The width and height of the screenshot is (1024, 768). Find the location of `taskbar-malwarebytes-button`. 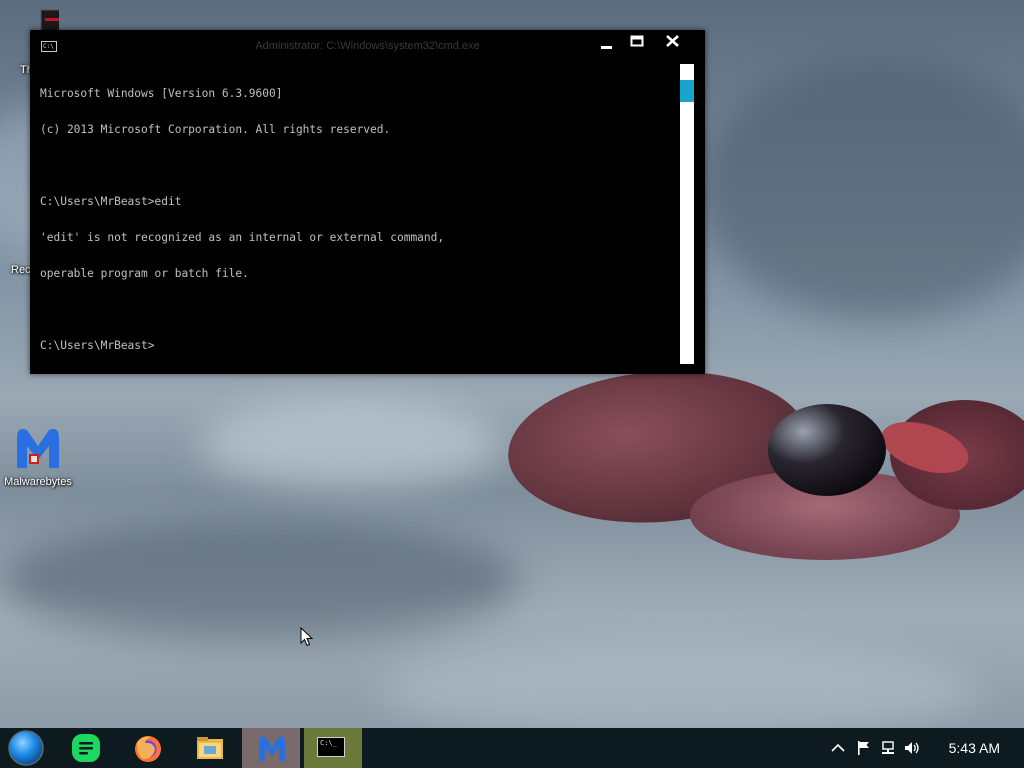

taskbar-malwarebytes-button is located at coordinates (271, 748).